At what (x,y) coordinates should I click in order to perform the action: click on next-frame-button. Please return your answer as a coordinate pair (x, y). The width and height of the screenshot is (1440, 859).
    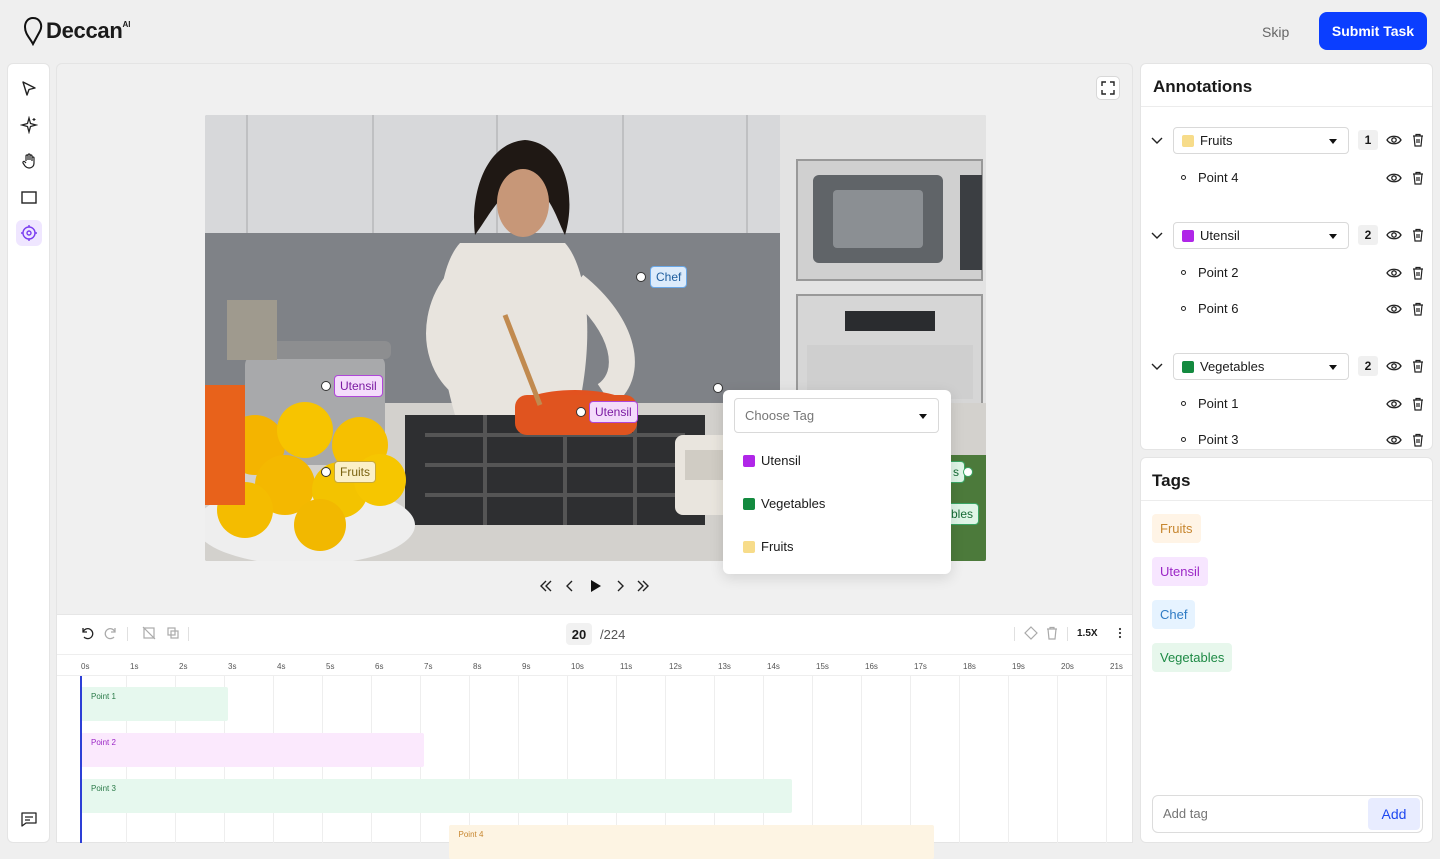
    Looking at the image, I should click on (620, 586).